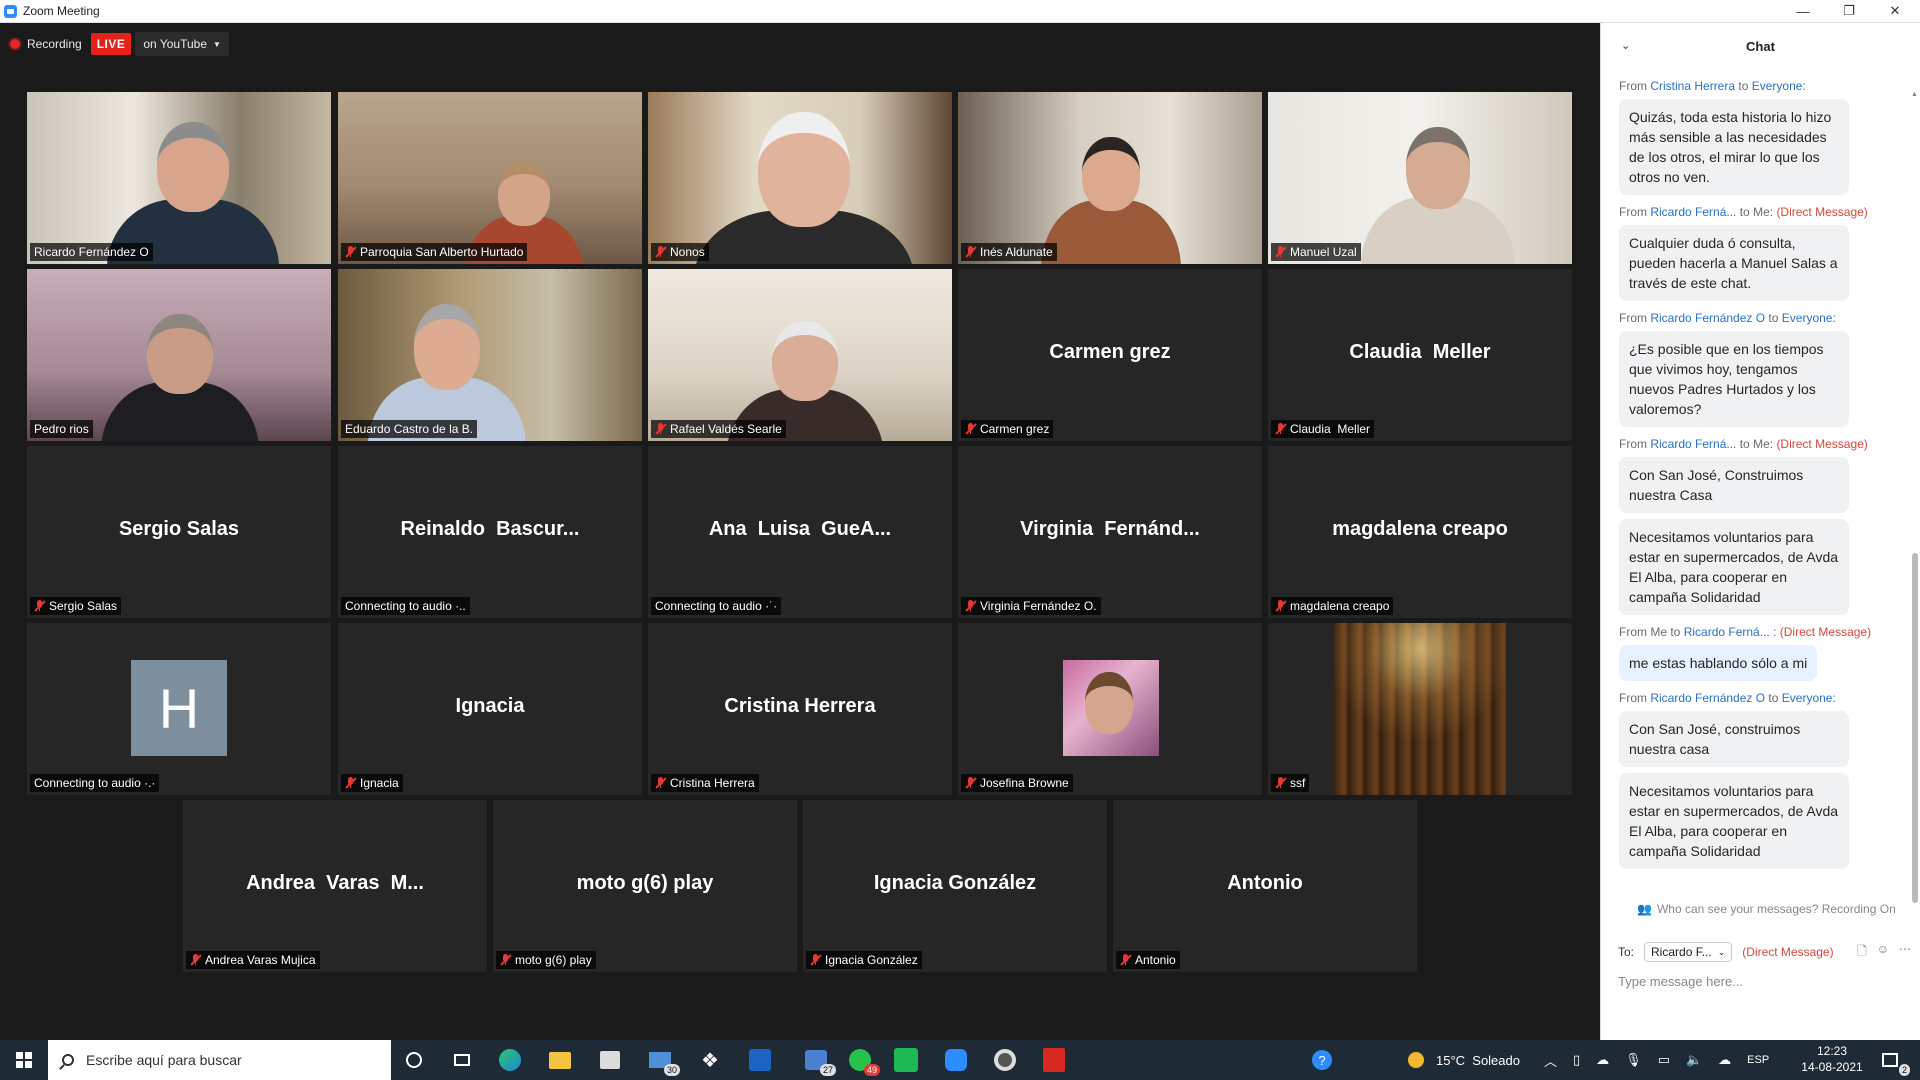 This screenshot has width=1920, height=1080. Describe the element at coordinates (760, 1060) in the screenshot. I see `app-icon` at that location.